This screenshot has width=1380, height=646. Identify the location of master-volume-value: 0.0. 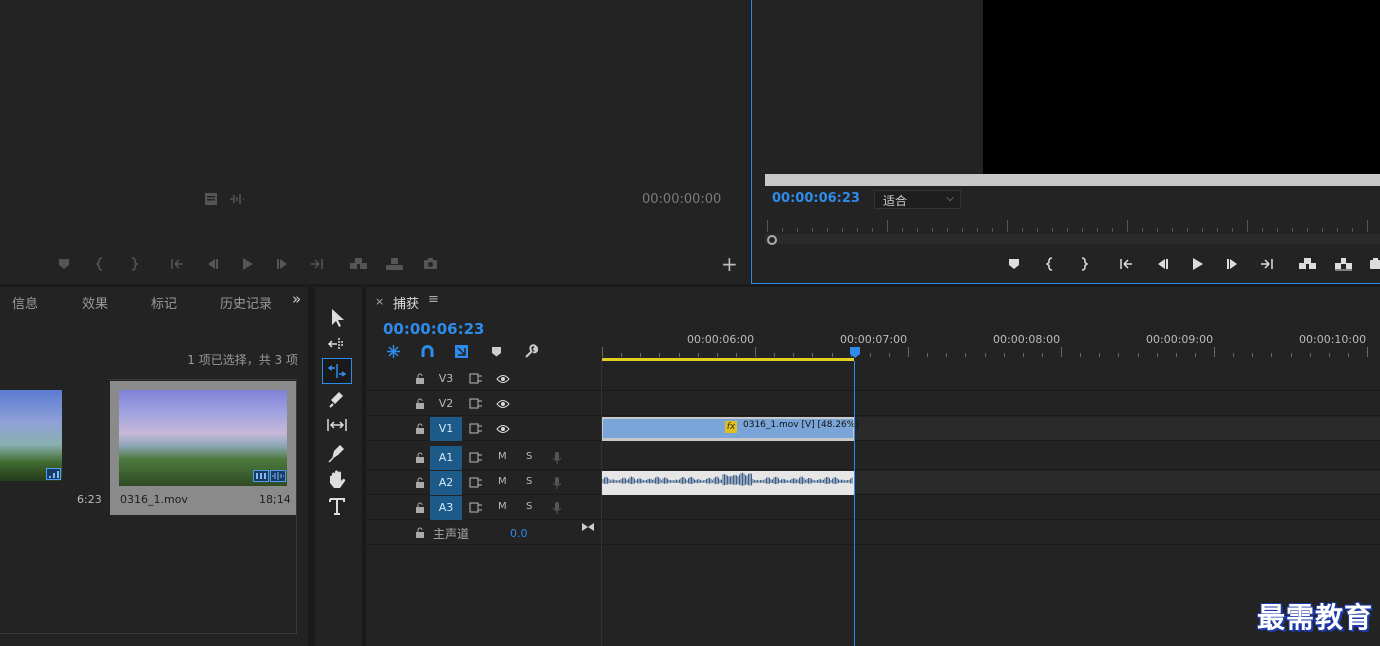
(519, 533).